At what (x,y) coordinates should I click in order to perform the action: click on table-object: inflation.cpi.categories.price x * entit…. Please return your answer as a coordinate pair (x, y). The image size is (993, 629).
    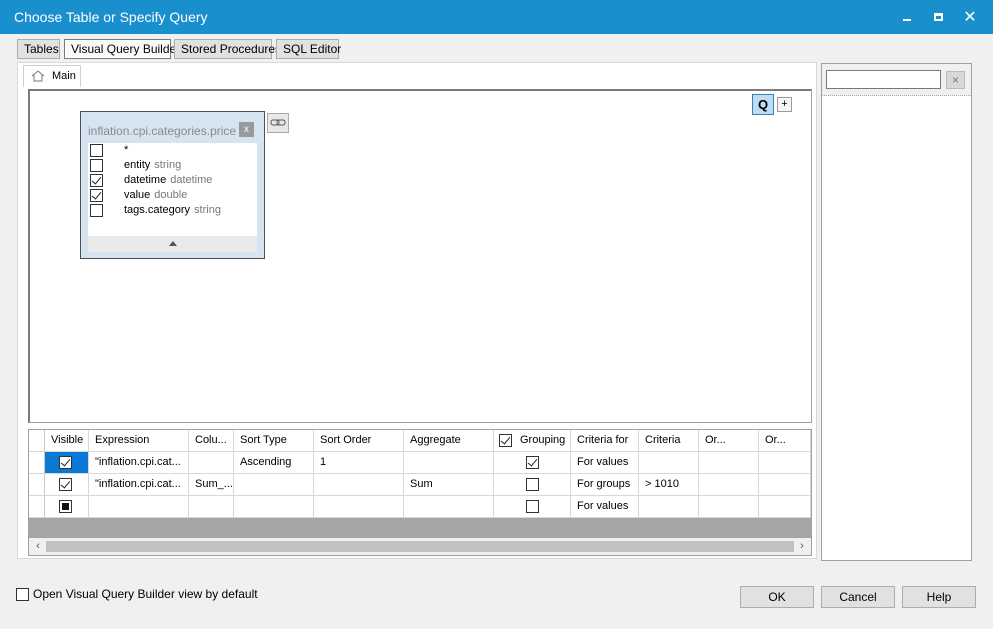
    Looking at the image, I should click on (172, 185).